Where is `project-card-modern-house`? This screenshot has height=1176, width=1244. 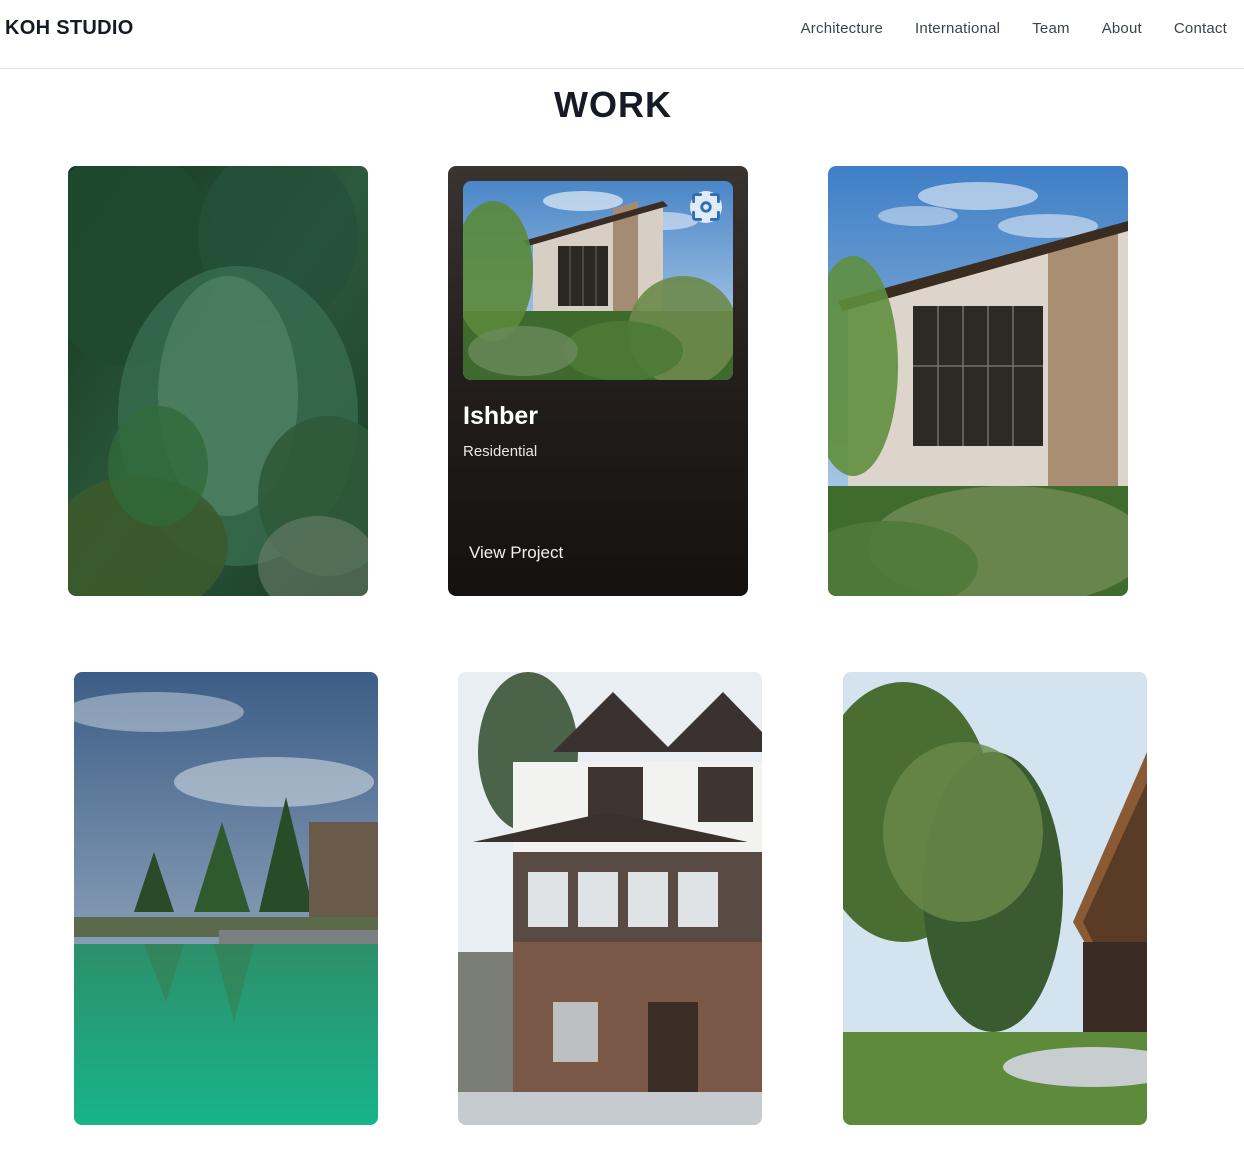
project-card-modern-house is located at coordinates (978, 381).